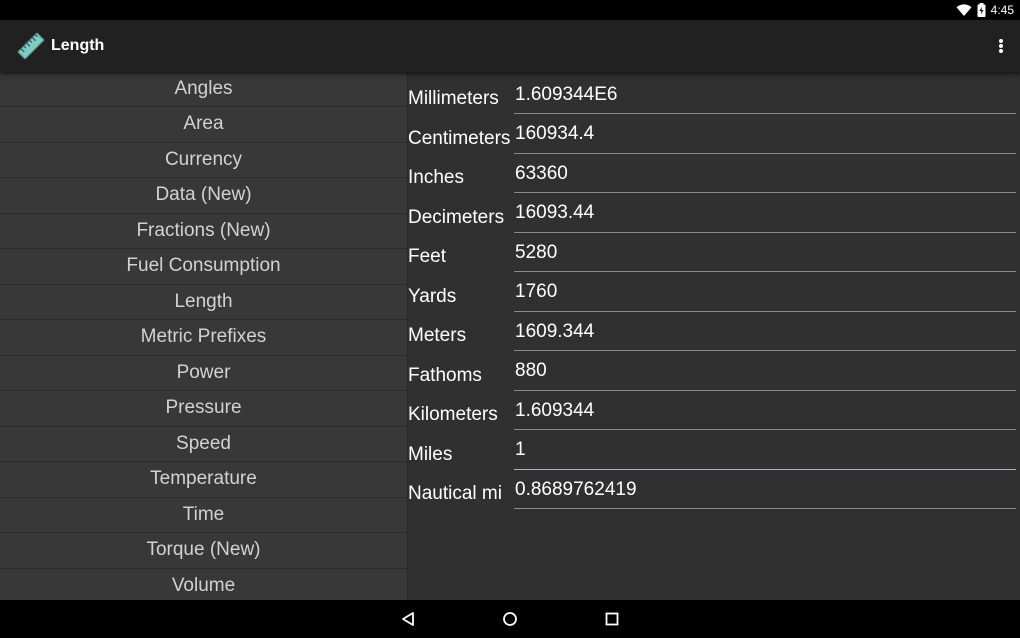 The width and height of the screenshot is (1020, 638). I want to click on unit-row-millimeters: Millimeters, so click(714, 96).